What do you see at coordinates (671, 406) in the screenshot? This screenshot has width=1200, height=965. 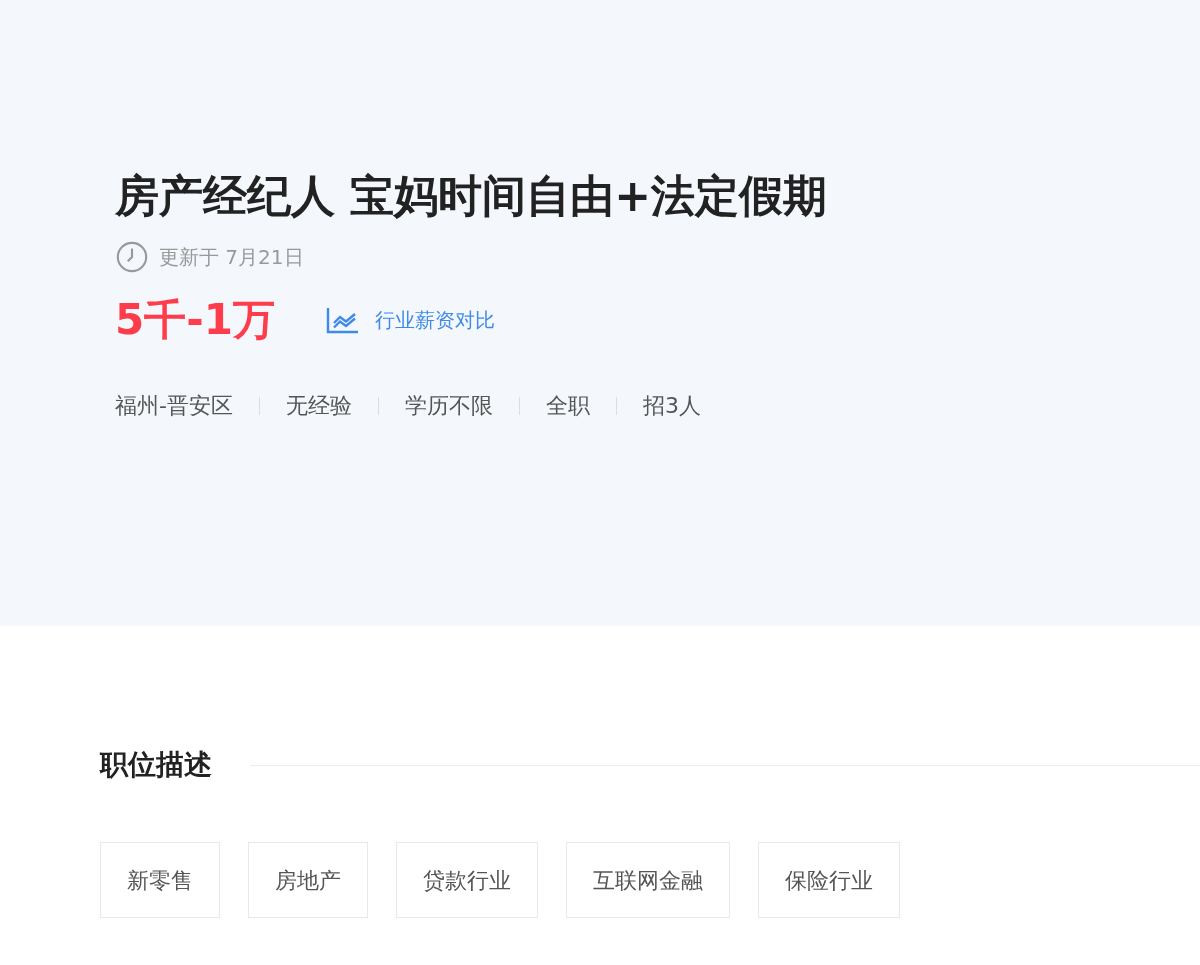 I see `job-attribute: 招3人` at bounding box center [671, 406].